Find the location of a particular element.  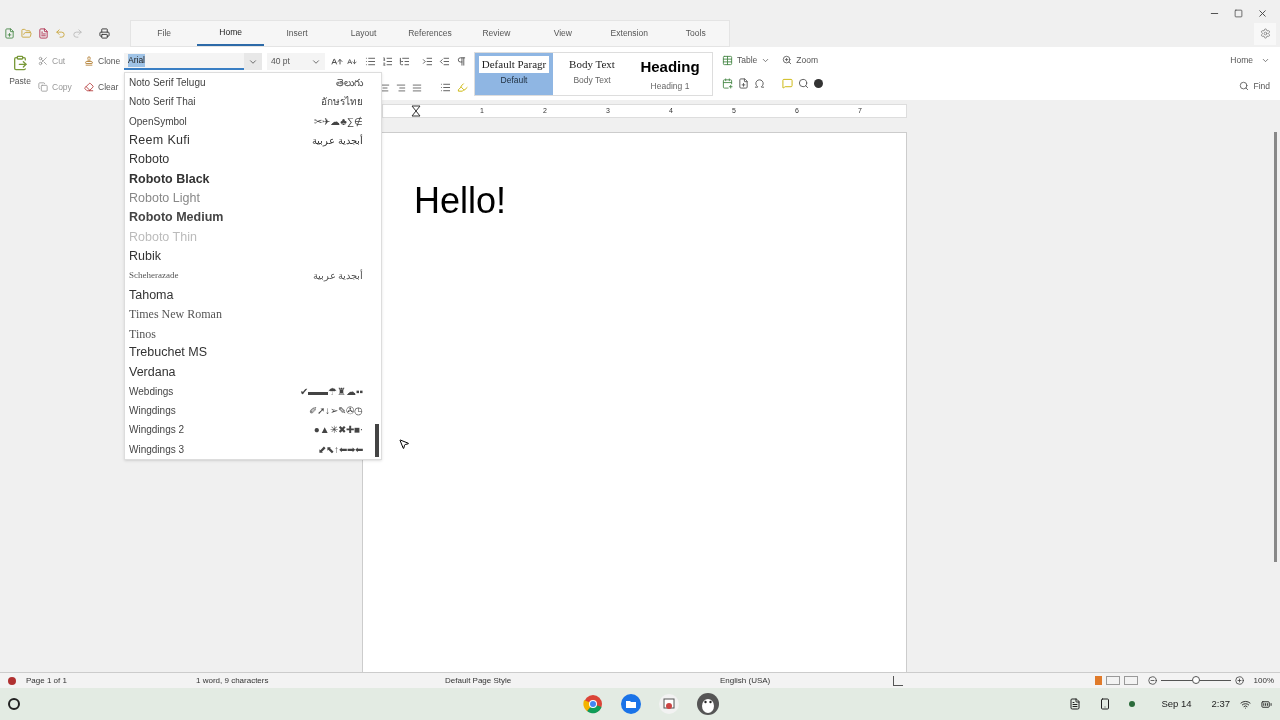

ribbon-tab: Insert is located at coordinates (297, 33).